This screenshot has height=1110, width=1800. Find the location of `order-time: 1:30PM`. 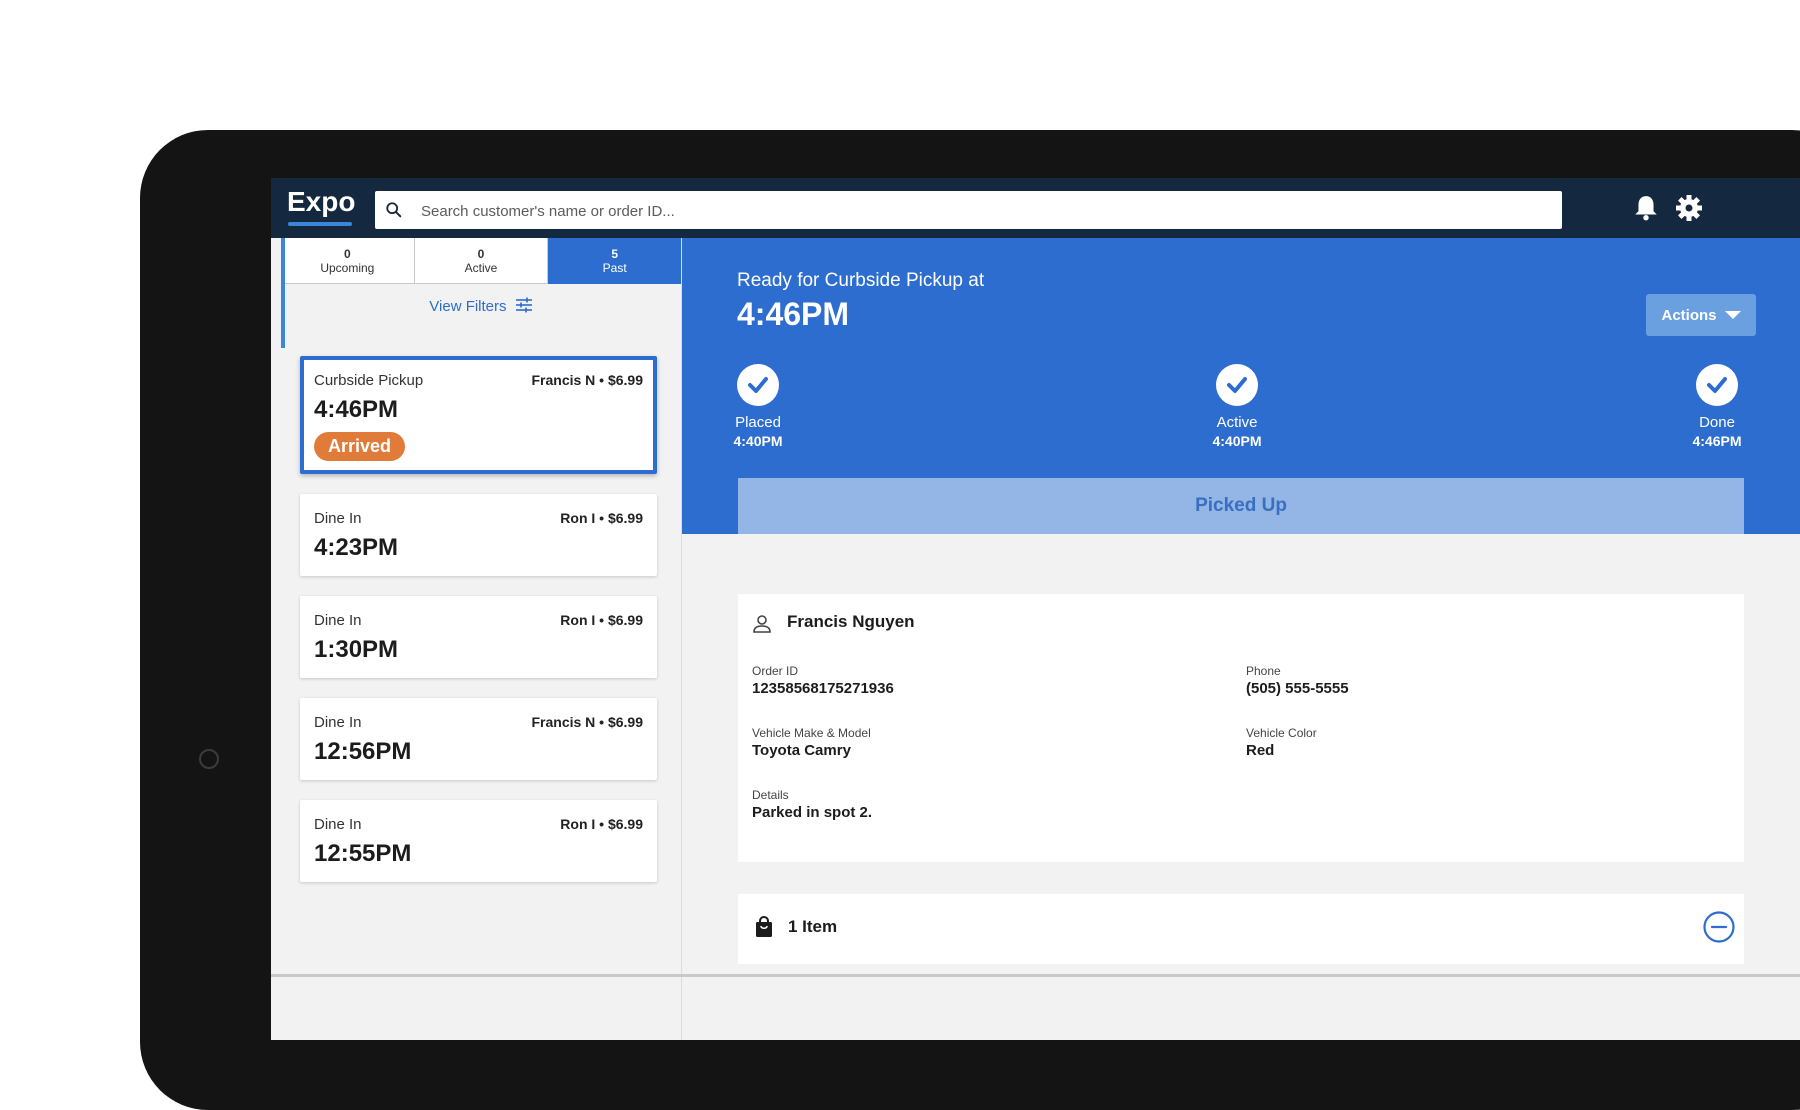

order-time: 1:30PM is located at coordinates (356, 649).